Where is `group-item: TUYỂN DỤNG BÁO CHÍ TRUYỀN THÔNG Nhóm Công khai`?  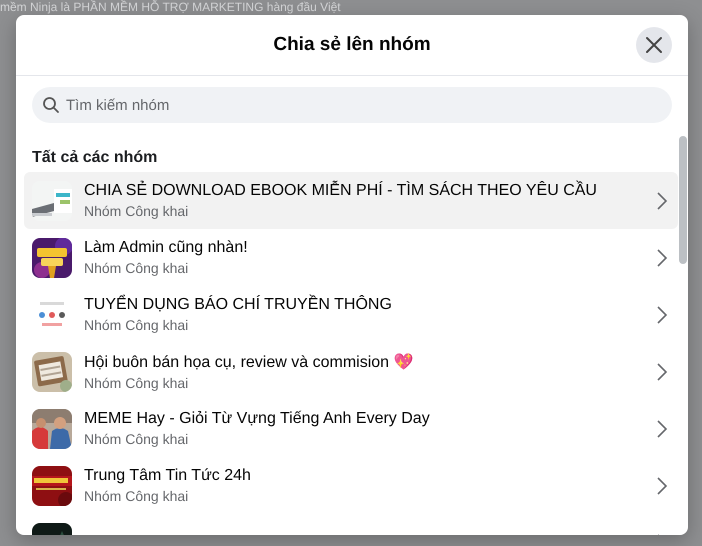
group-item: TUYỂN DỤNG BÁO CHÍ TRUYỀN THÔNG Nhóm Công khai is located at coordinates (351, 314).